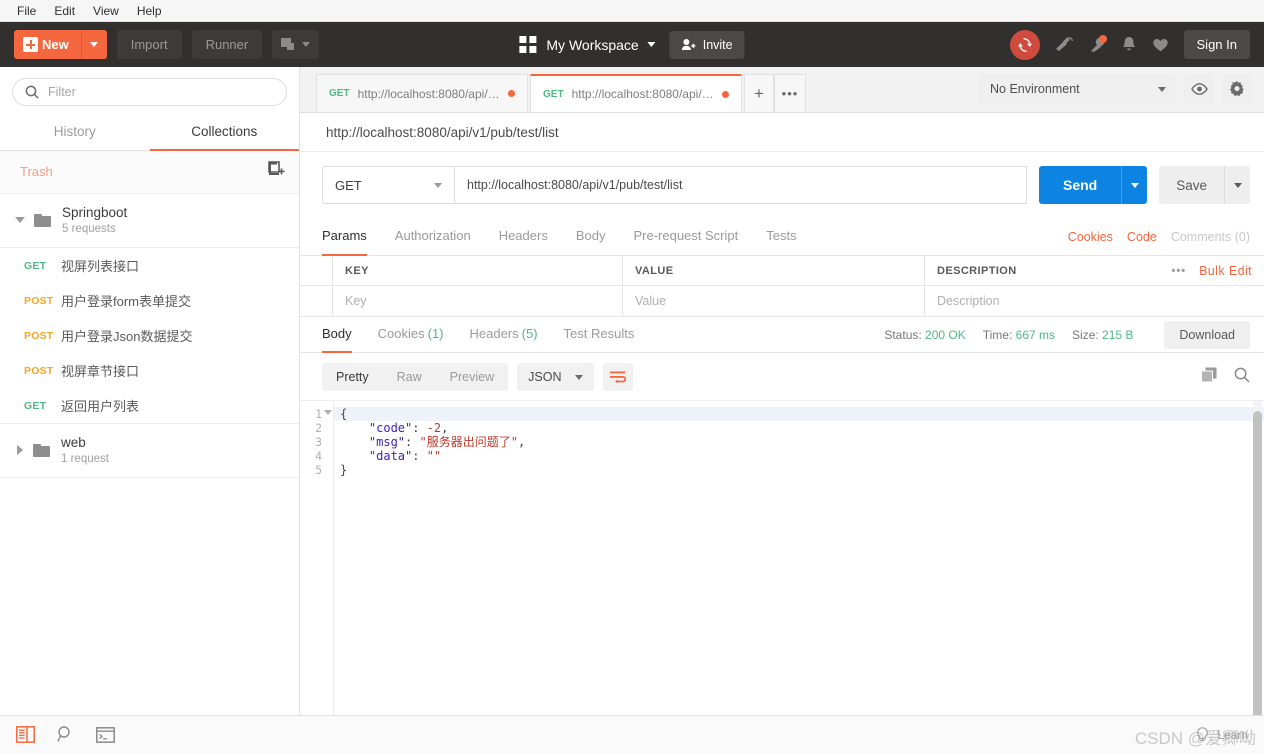  What do you see at coordinates (1210, 237) in the screenshot?
I see `comments-link: Comments (0)` at bounding box center [1210, 237].